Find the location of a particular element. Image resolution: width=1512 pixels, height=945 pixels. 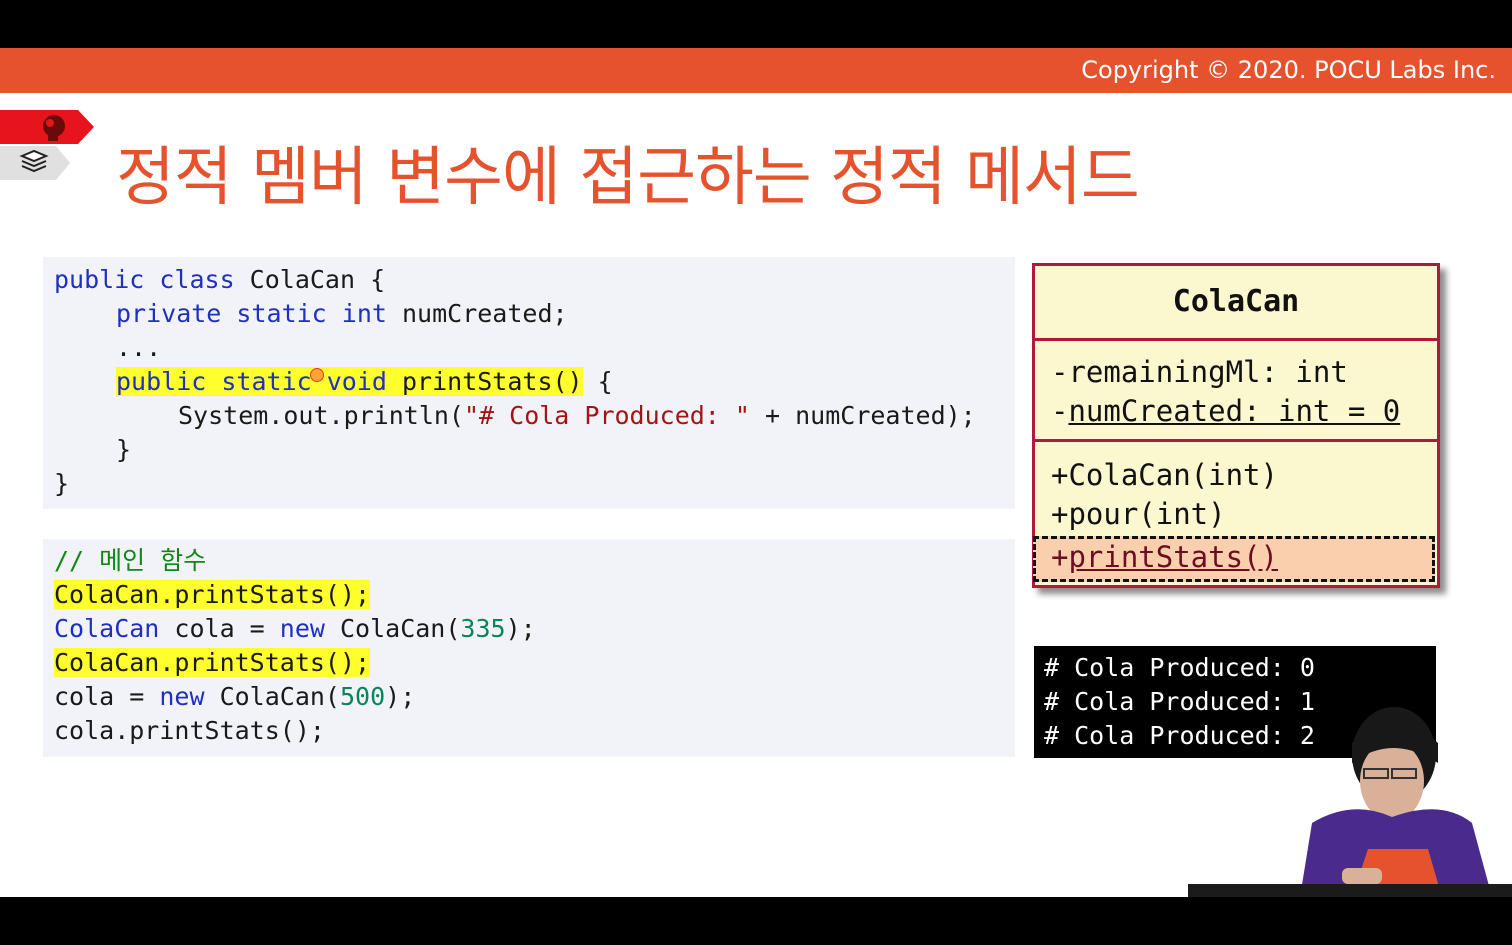

code-line-highlighted: public static void printStats() { is located at coordinates (364, 381).